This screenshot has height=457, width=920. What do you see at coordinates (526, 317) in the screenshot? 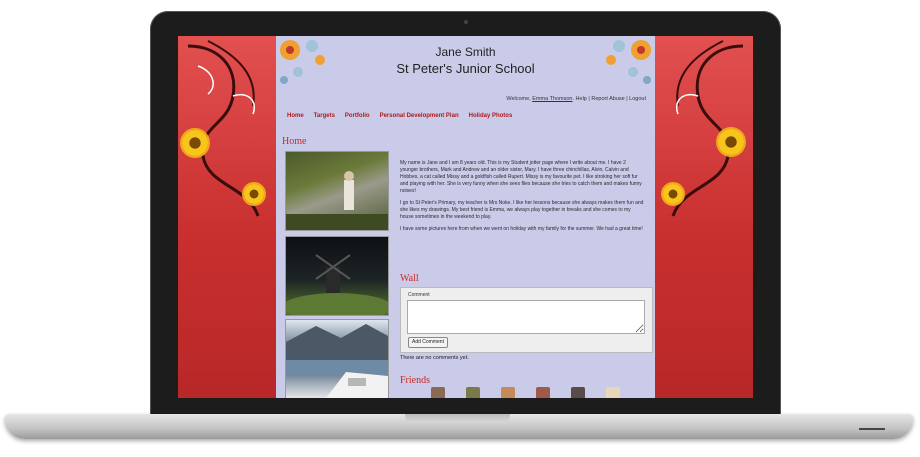
I see `comment-input` at bounding box center [526, 317].